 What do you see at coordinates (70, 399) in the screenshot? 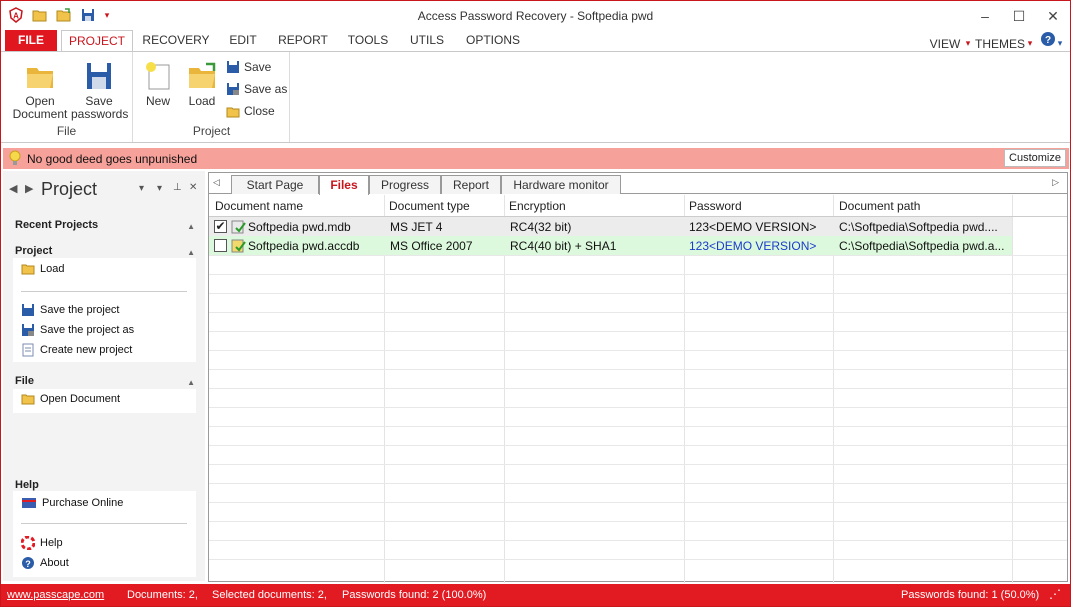
I see `open-document-link: Open Document` at bounding box center [70, 399].